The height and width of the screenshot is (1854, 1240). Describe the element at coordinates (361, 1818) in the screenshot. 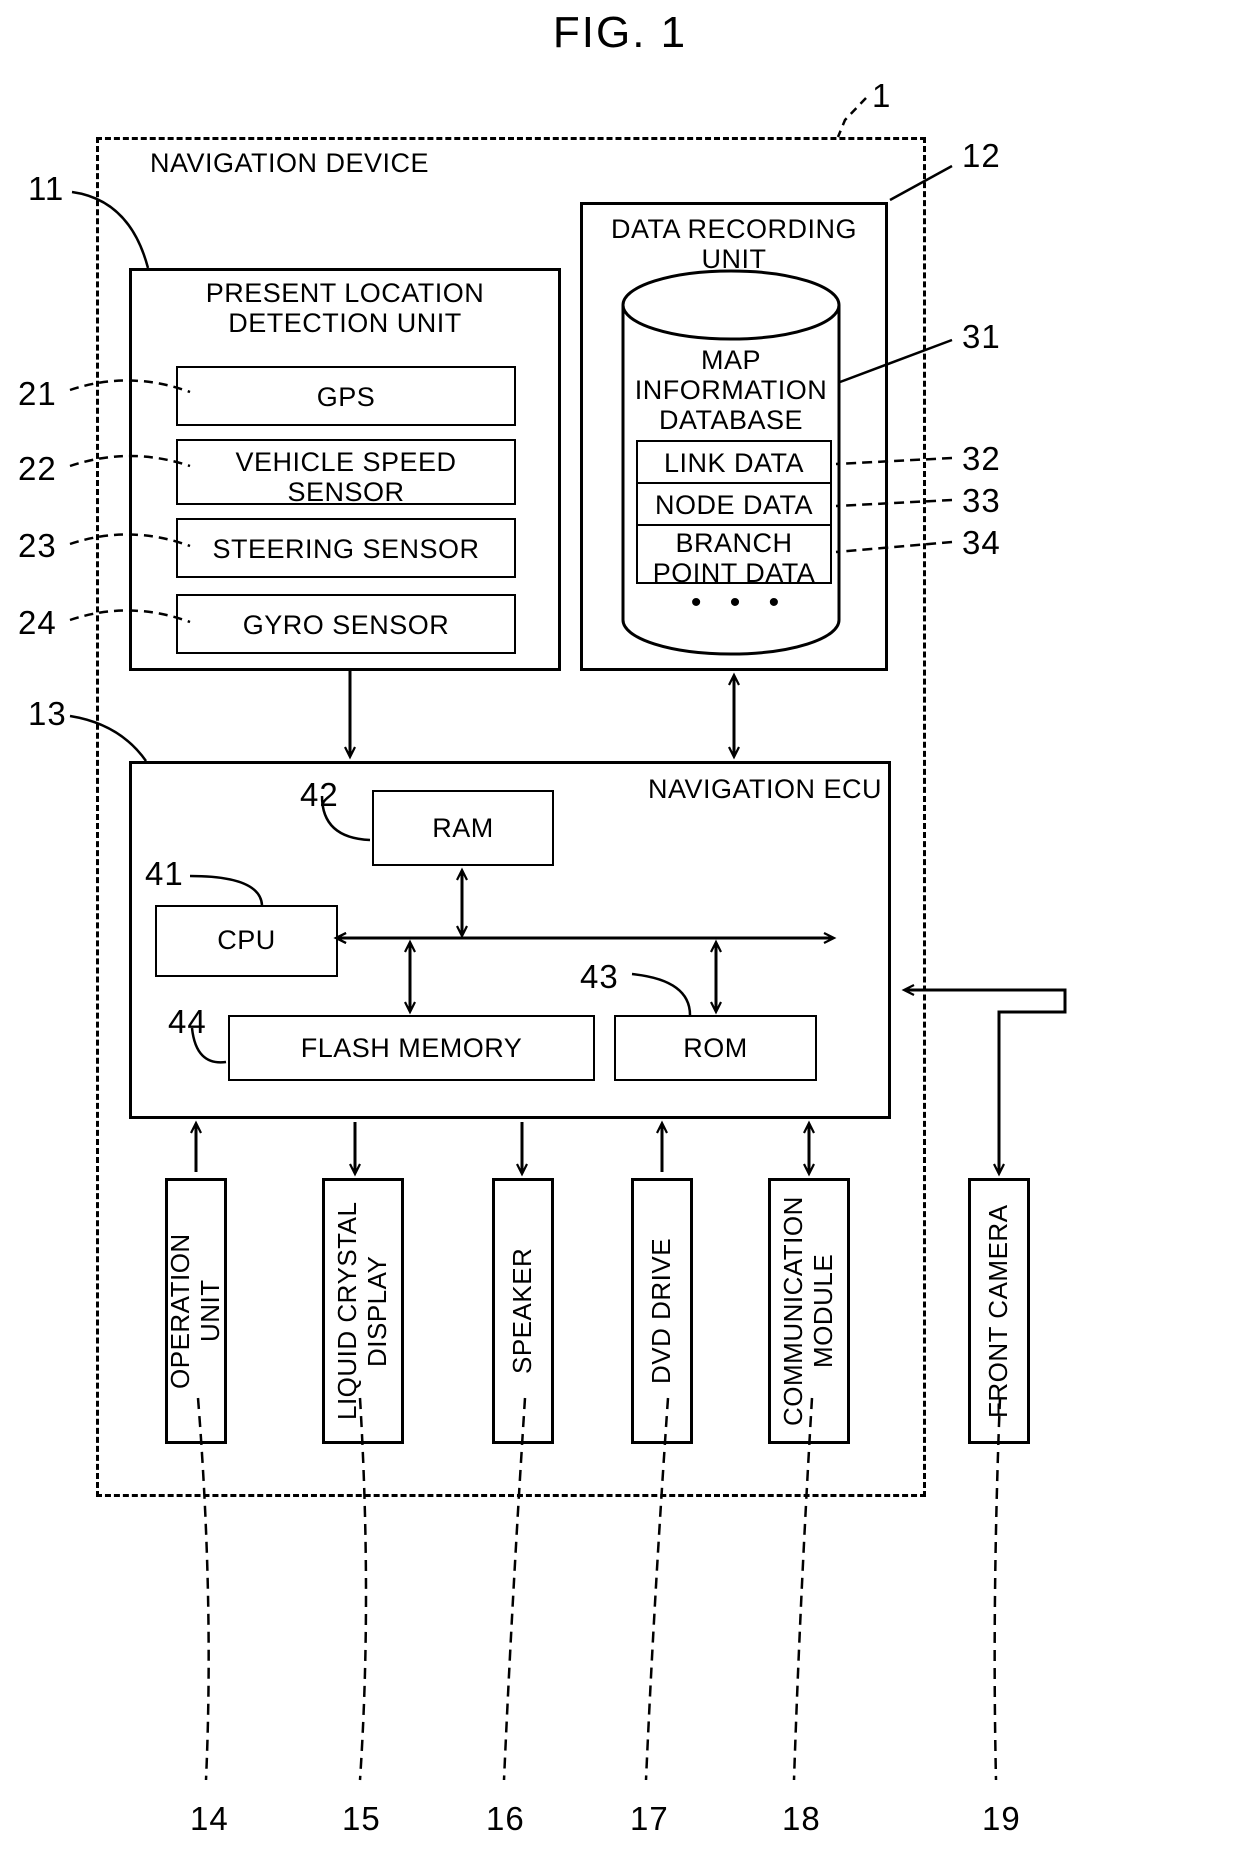

I see `ref-15: 15` at that location.